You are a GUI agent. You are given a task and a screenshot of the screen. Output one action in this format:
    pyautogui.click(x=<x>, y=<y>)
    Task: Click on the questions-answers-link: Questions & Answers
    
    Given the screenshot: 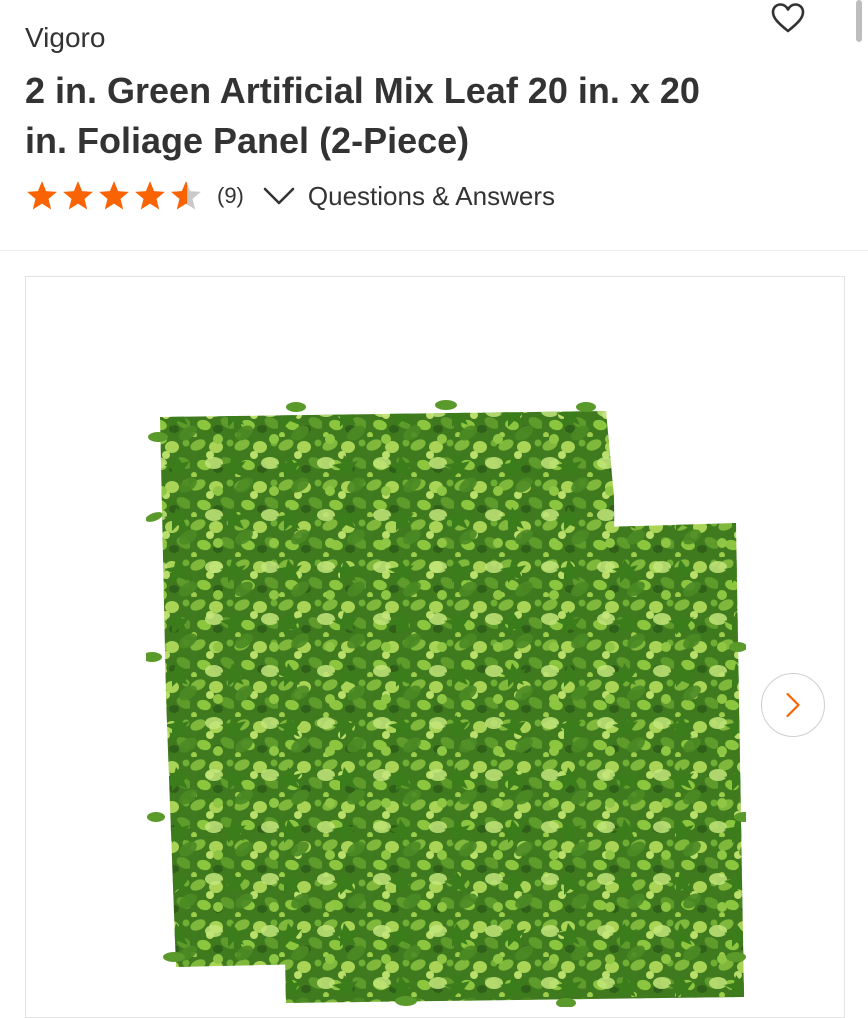 What is the action you would take?
    pyautogui.click(x=408, y=196)
    